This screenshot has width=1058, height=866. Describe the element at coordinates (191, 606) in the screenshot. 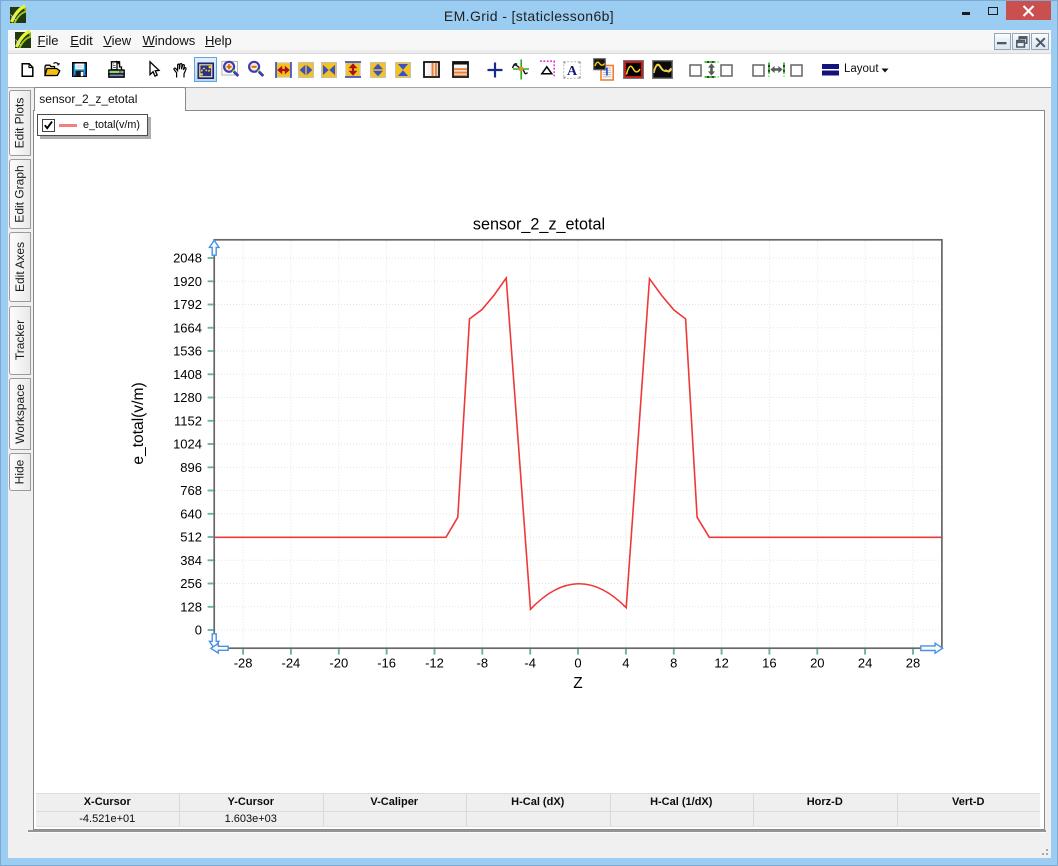

I see `svg-text: 128` at that location.